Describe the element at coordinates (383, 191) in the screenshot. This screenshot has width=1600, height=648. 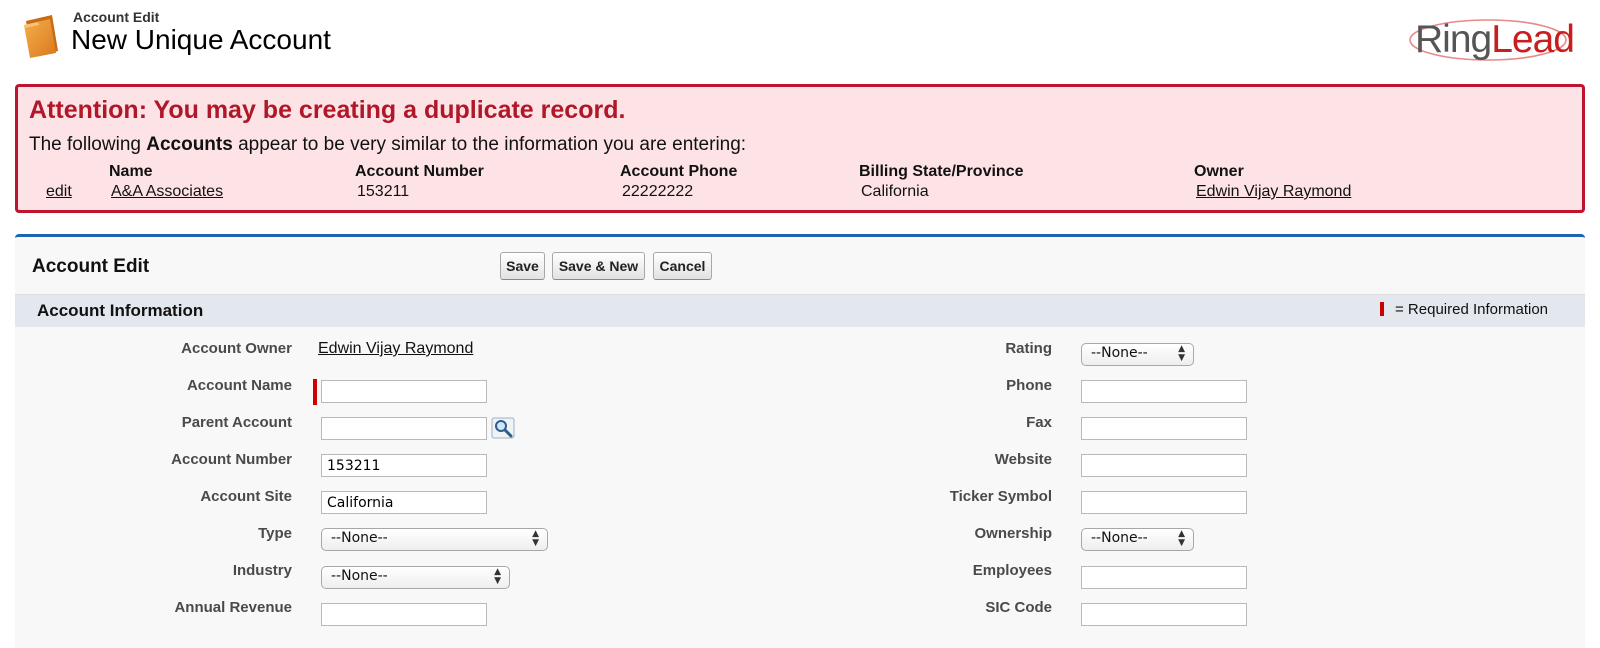
I see `duplicate-account-number: 153211` at that location.